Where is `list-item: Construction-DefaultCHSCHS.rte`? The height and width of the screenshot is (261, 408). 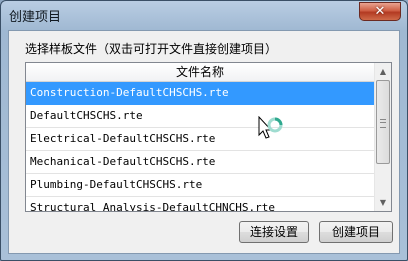 list-item: Construction-DefaultCHSCHS.rte is located at coordinates (200, 93).